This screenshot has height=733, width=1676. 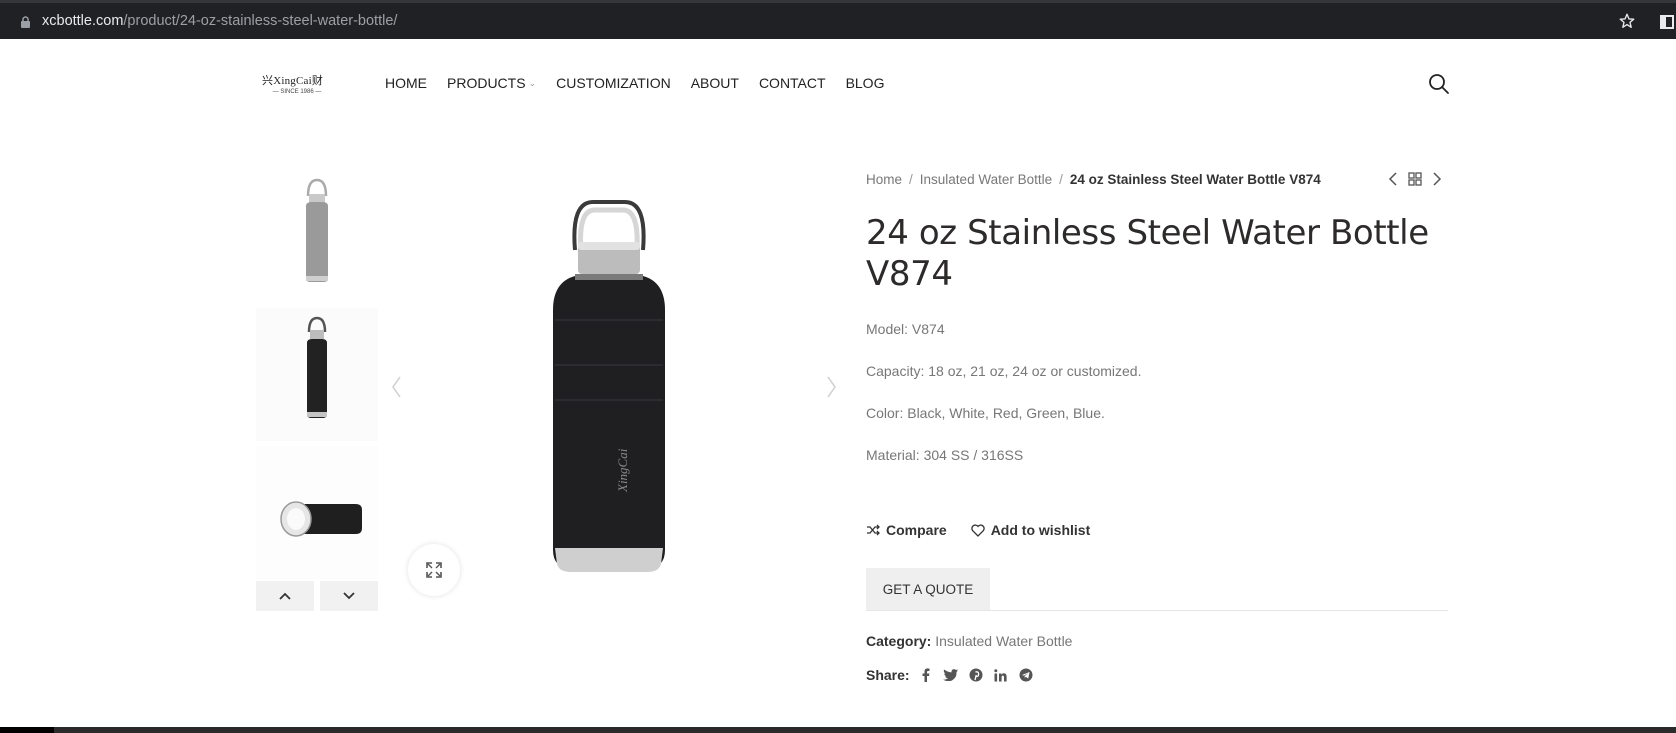 I want to click on black-bottle-thumb, so click(x=317, y=374).